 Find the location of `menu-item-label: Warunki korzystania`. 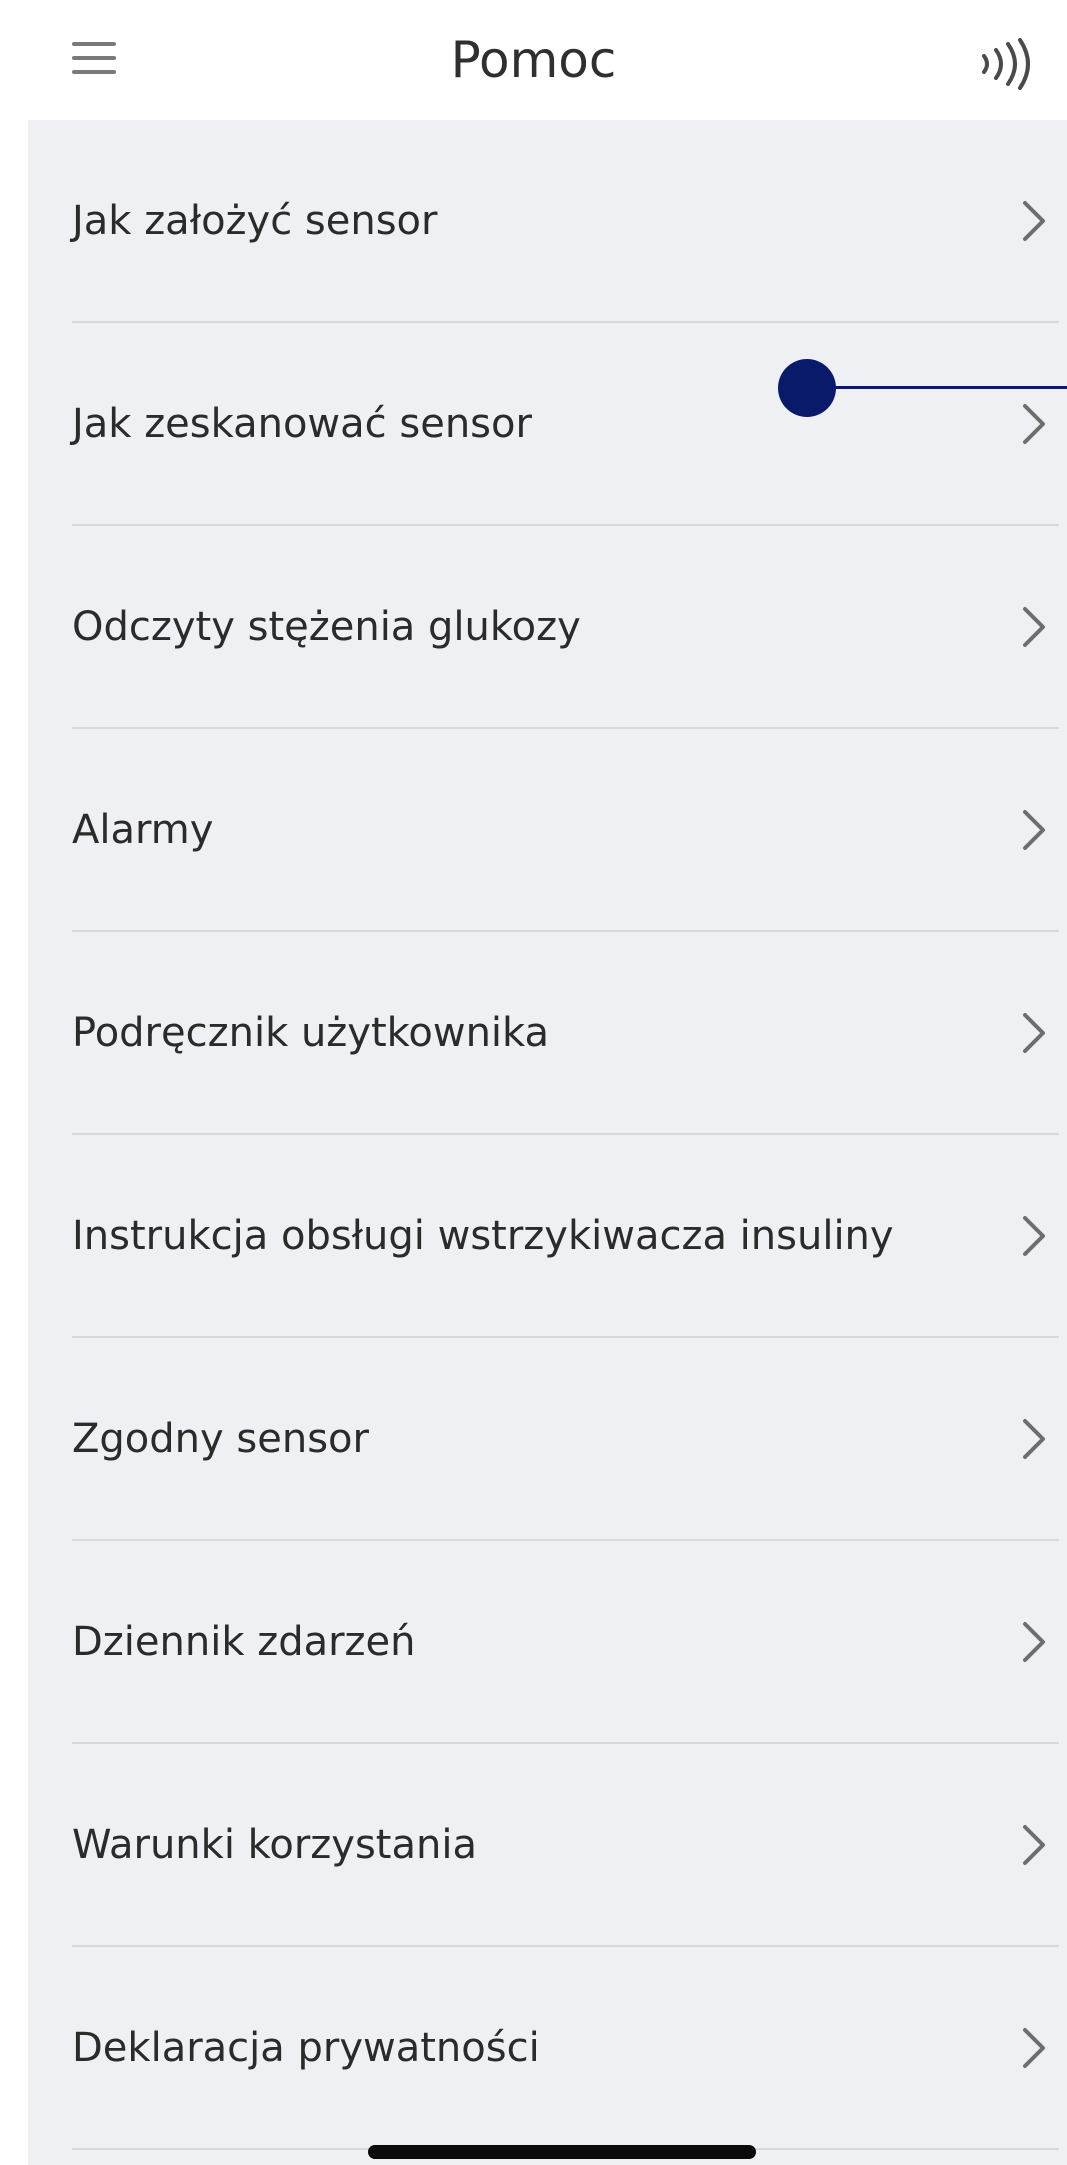

menu-item-label: Warunki korzystania is located at coordinates (274, 1845).